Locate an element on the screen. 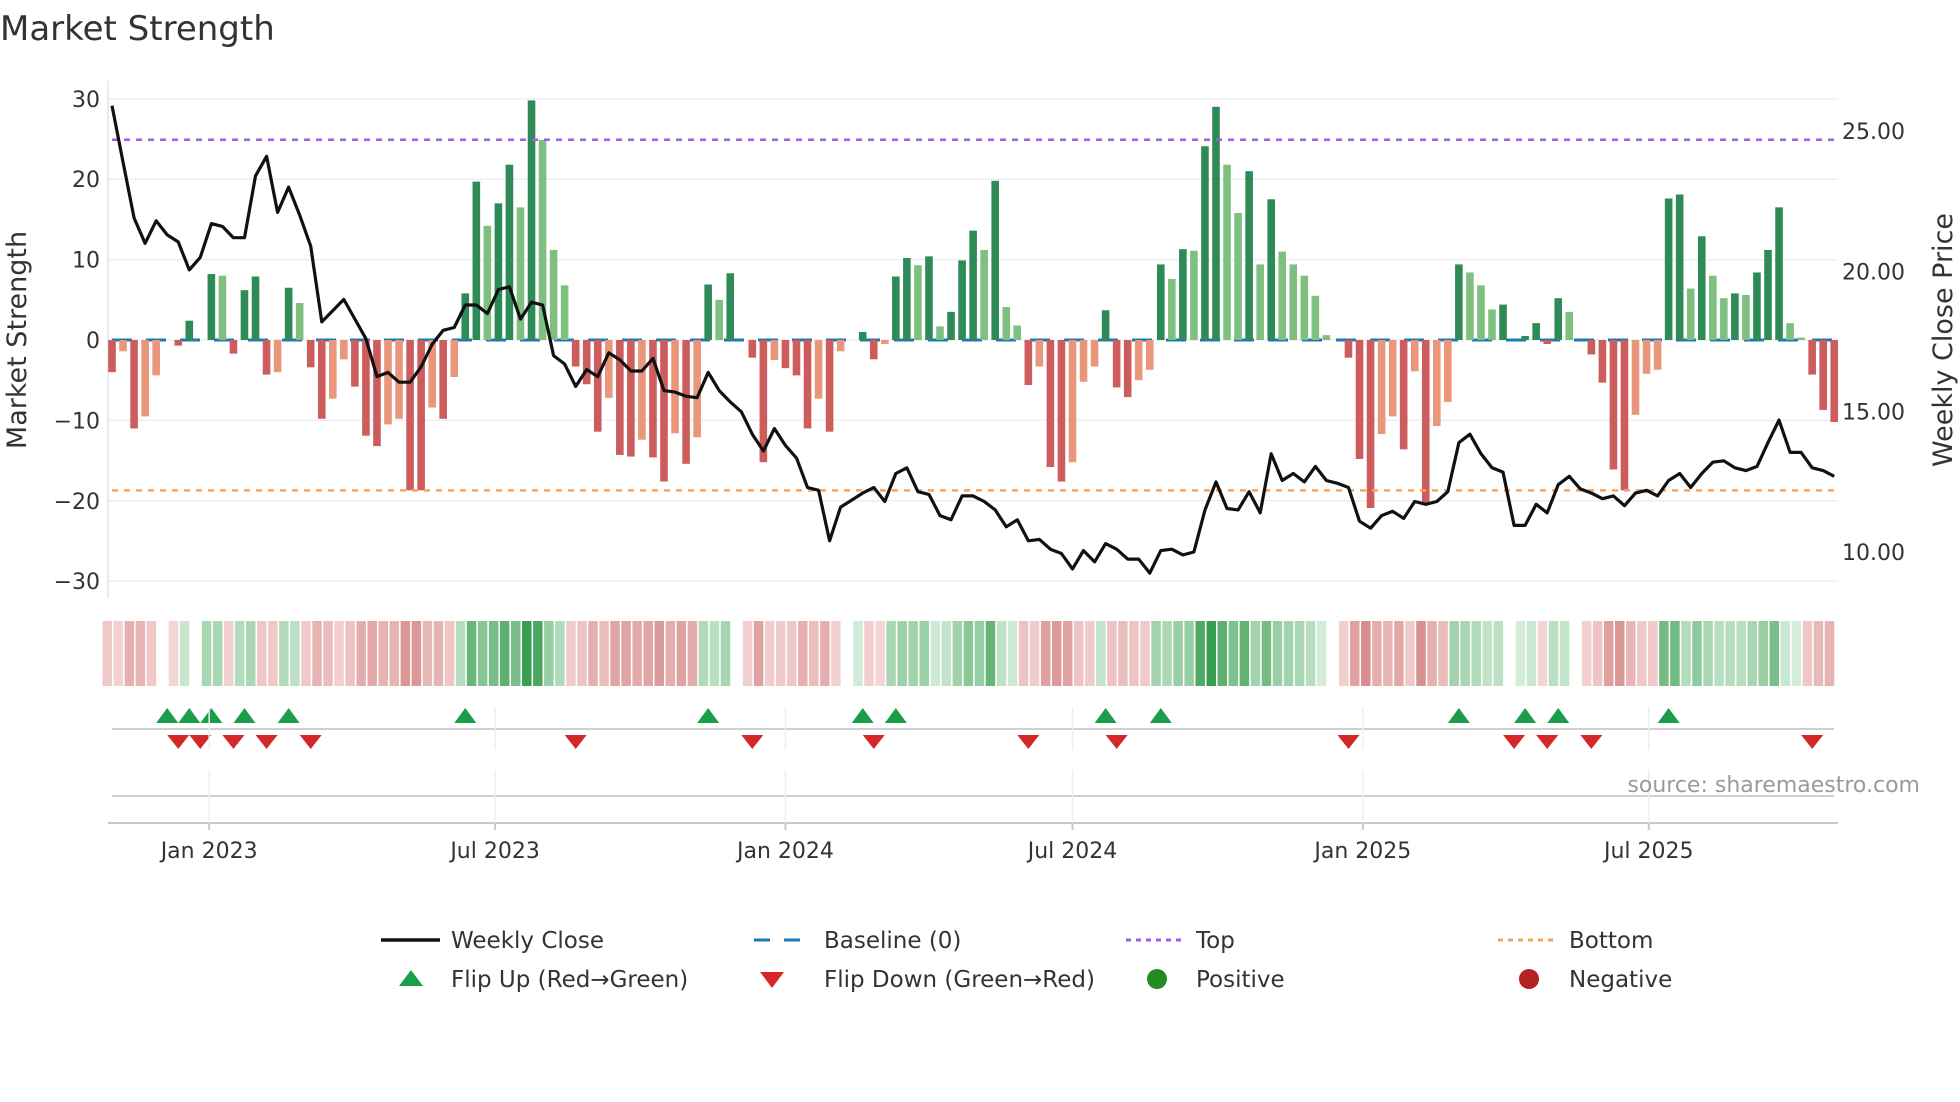  legend-item-positive: Positive is located at coordinates (1216, 980).